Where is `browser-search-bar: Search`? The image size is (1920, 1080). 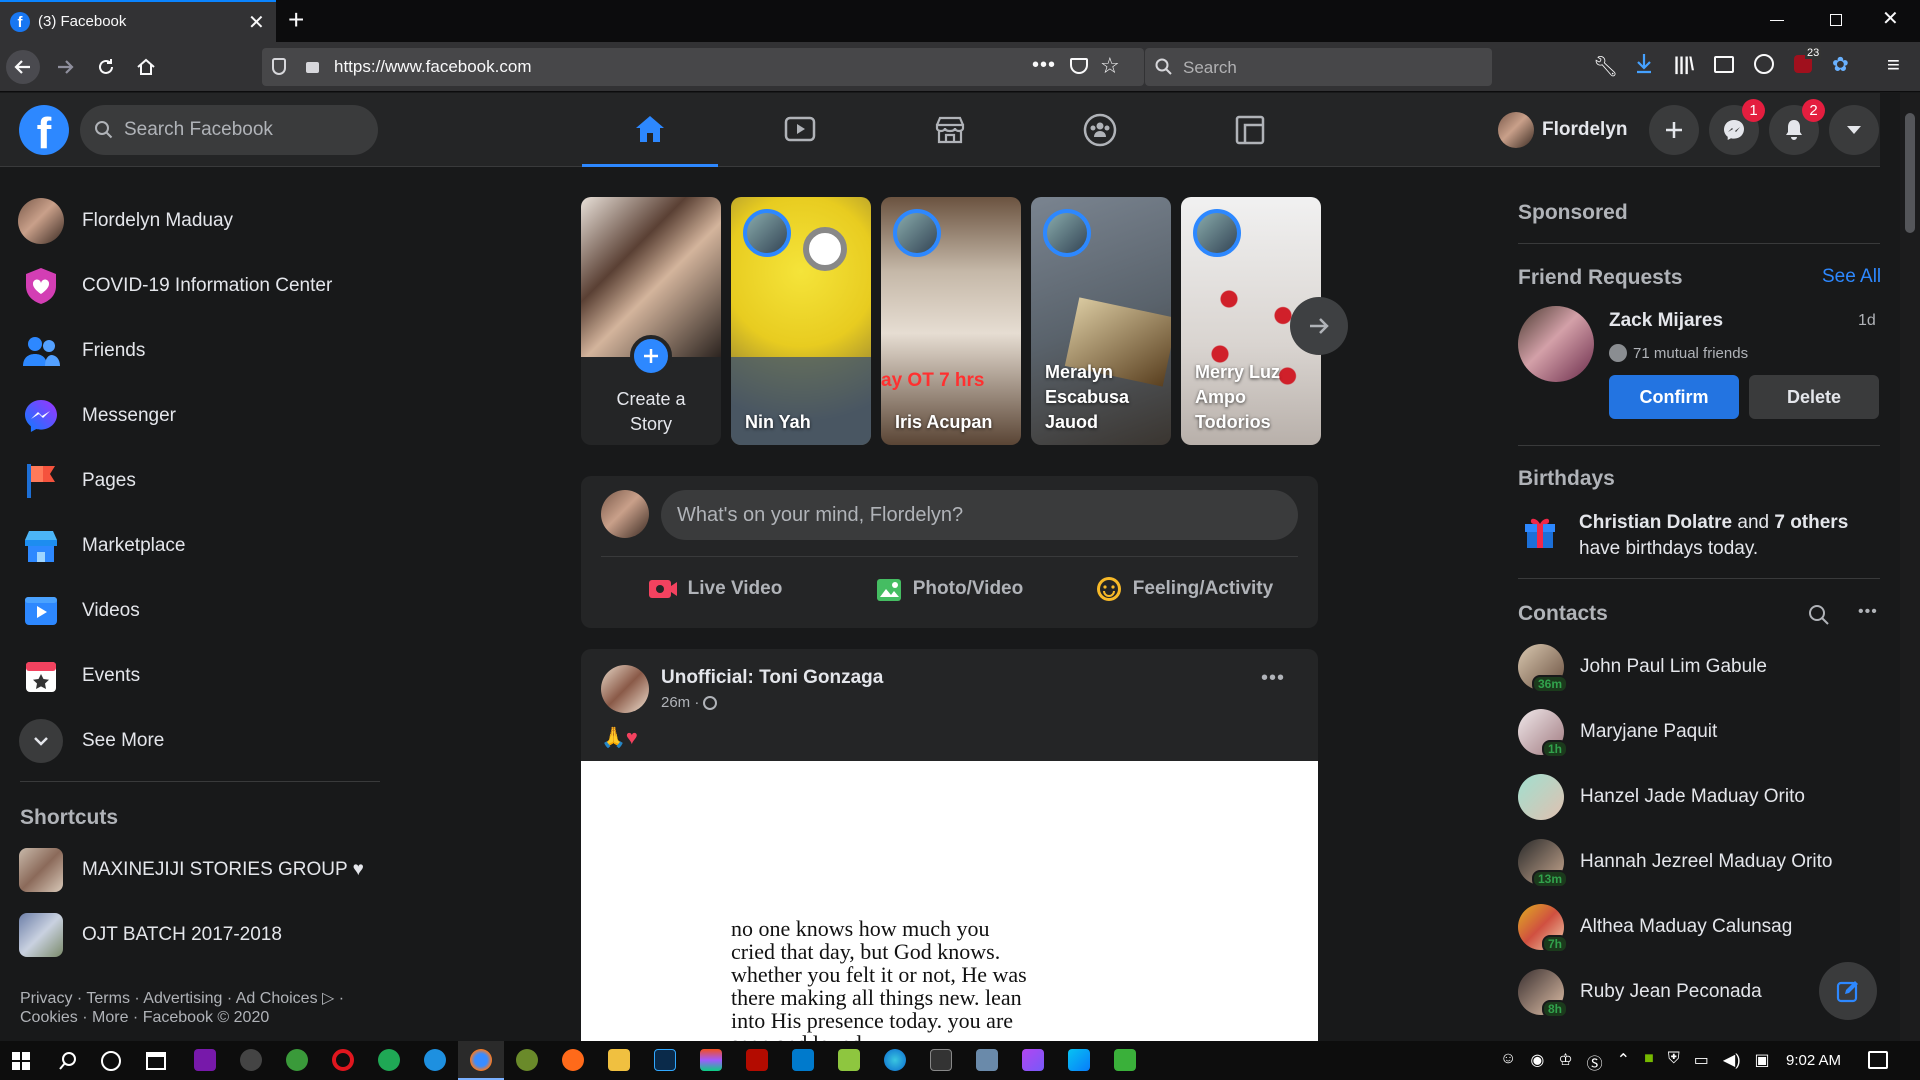 browser-search-bar: Search is located at coordinates (1318, 67).